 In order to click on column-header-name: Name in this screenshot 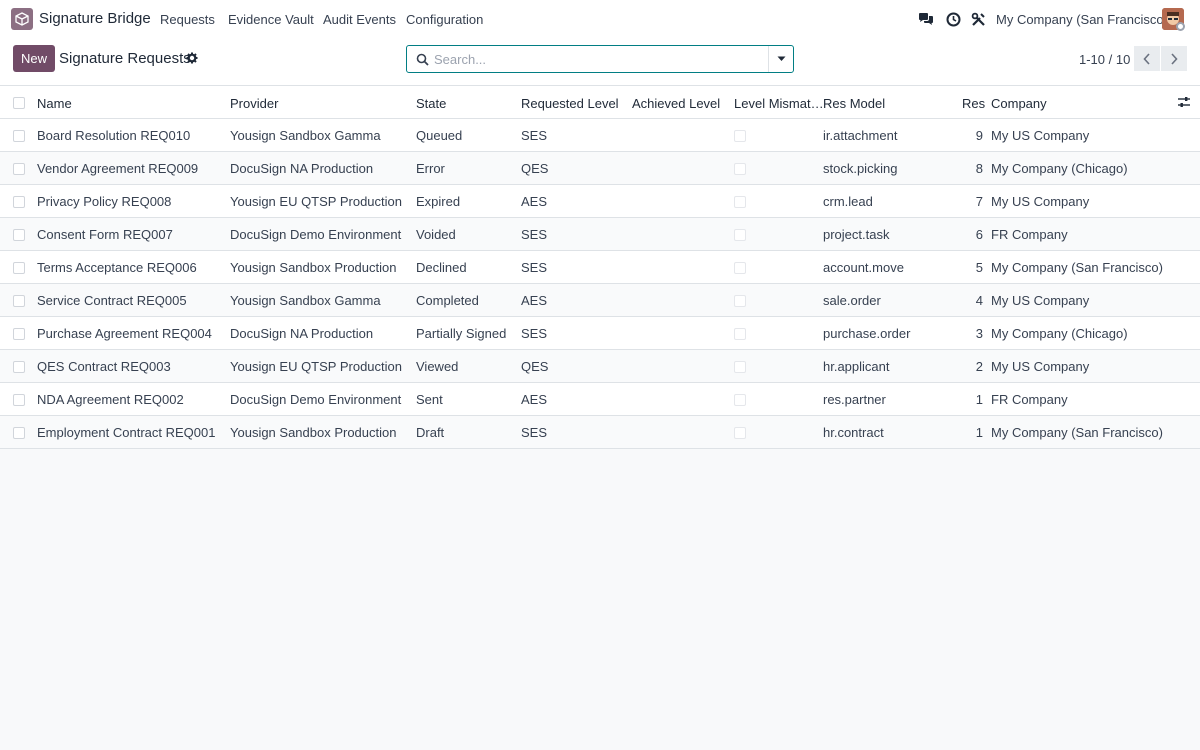, I will do `click(54, 103)`.